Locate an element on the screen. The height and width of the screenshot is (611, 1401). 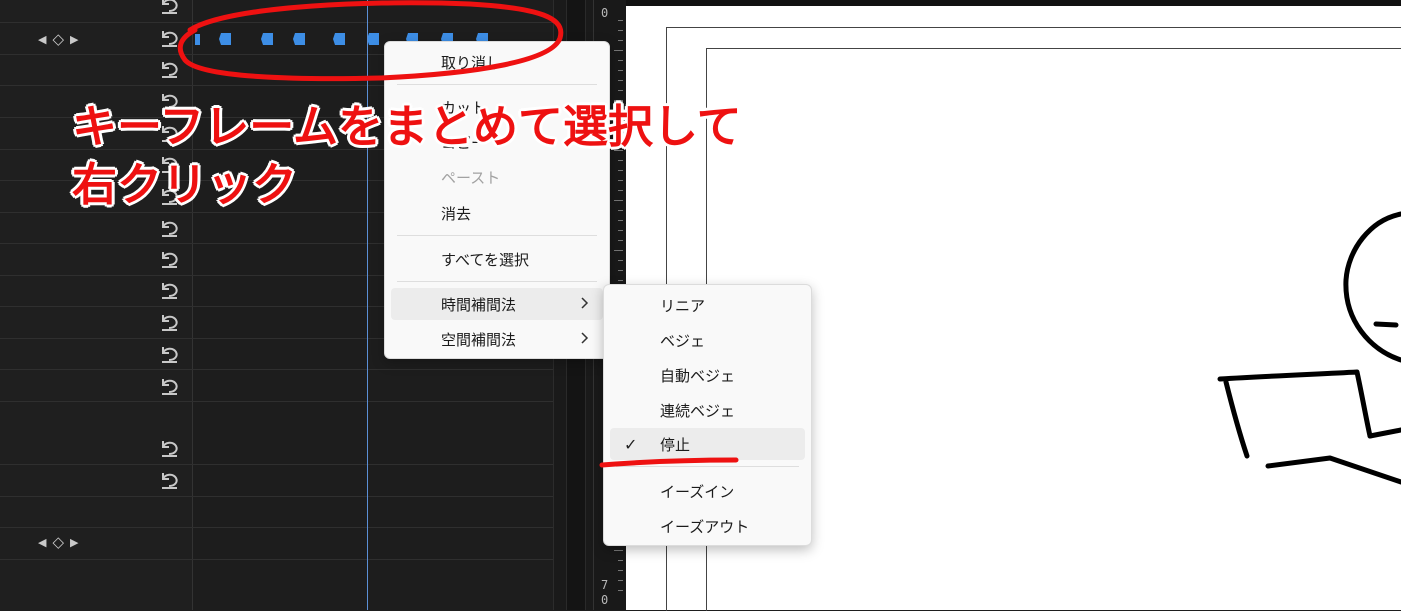
menu-item-label: 消去 is located at coordinates (456, 213).